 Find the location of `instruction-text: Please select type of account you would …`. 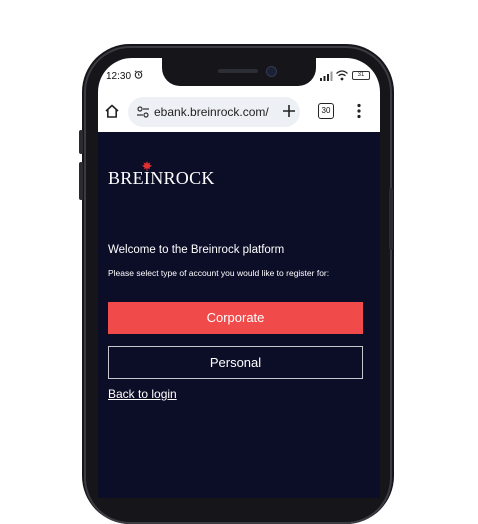

instruction-text: Please select type of account you would … is located at coordinates (219, 273).